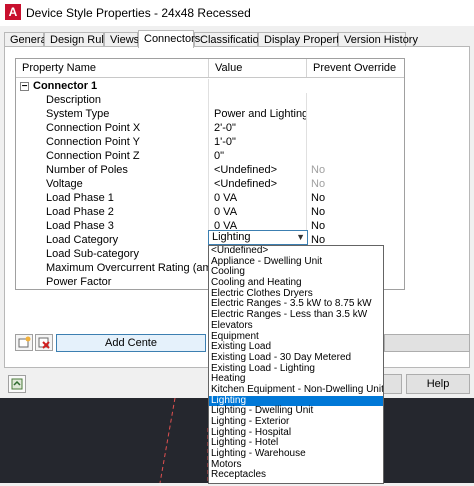 This screenshot has width=474, height=486. I want to click on table-row: System Type Power and Lighting, so click(210, 114).